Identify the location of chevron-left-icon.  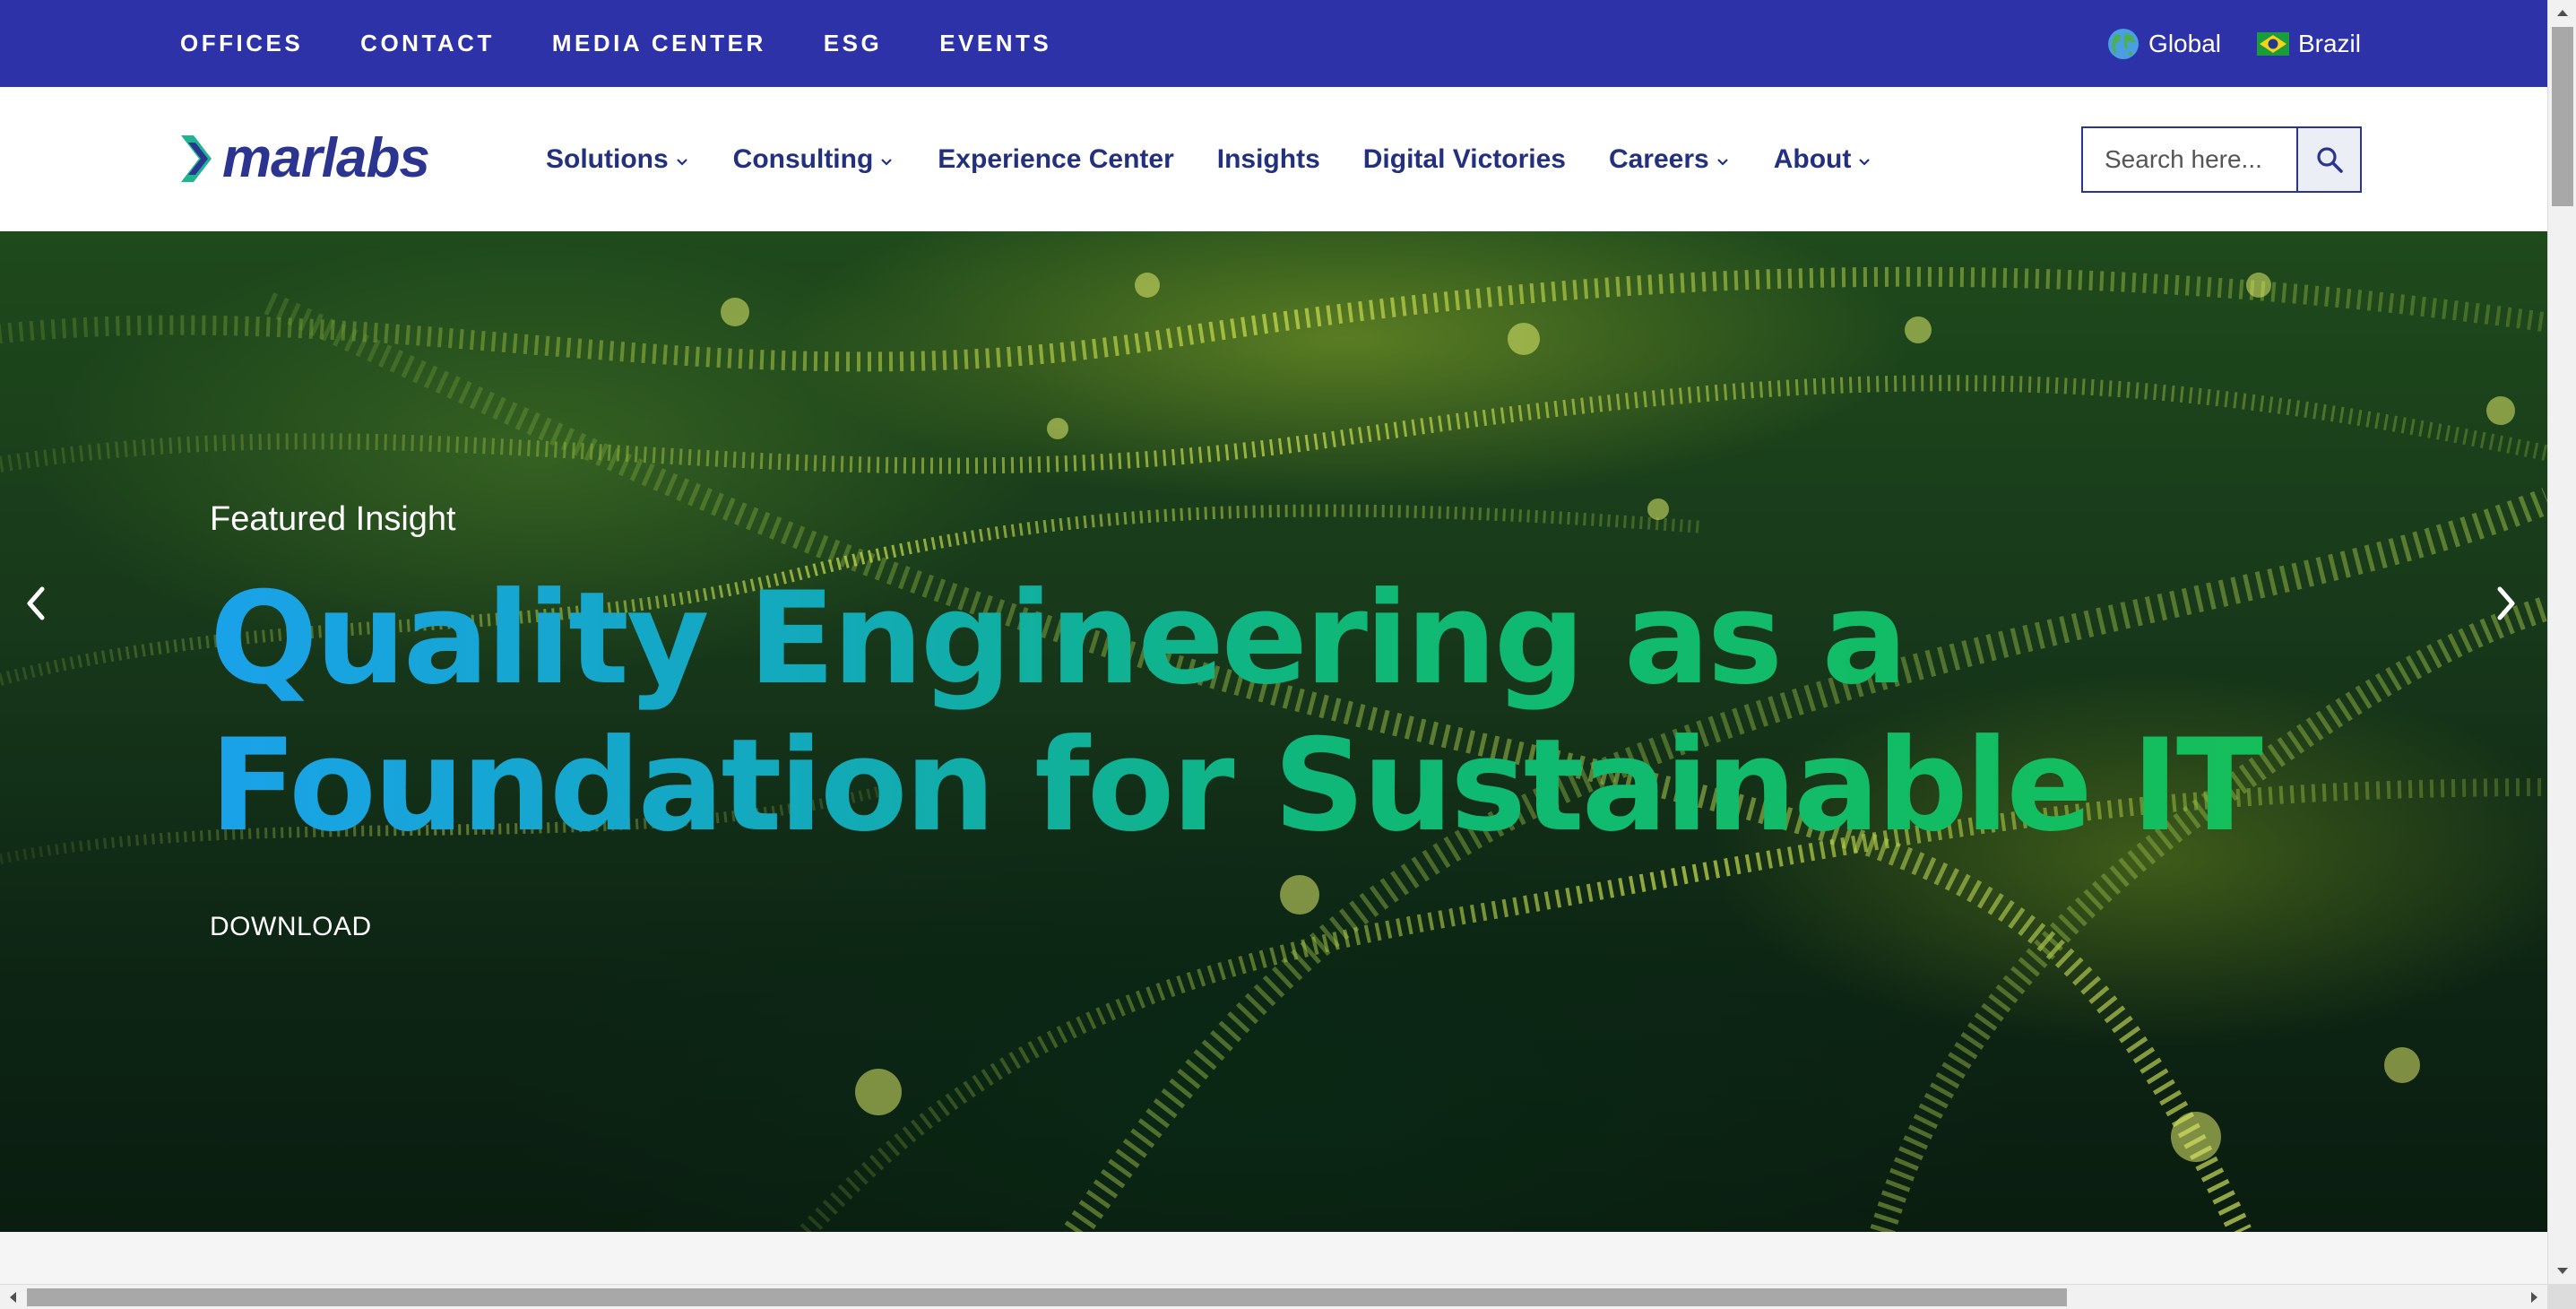
(36, 603).